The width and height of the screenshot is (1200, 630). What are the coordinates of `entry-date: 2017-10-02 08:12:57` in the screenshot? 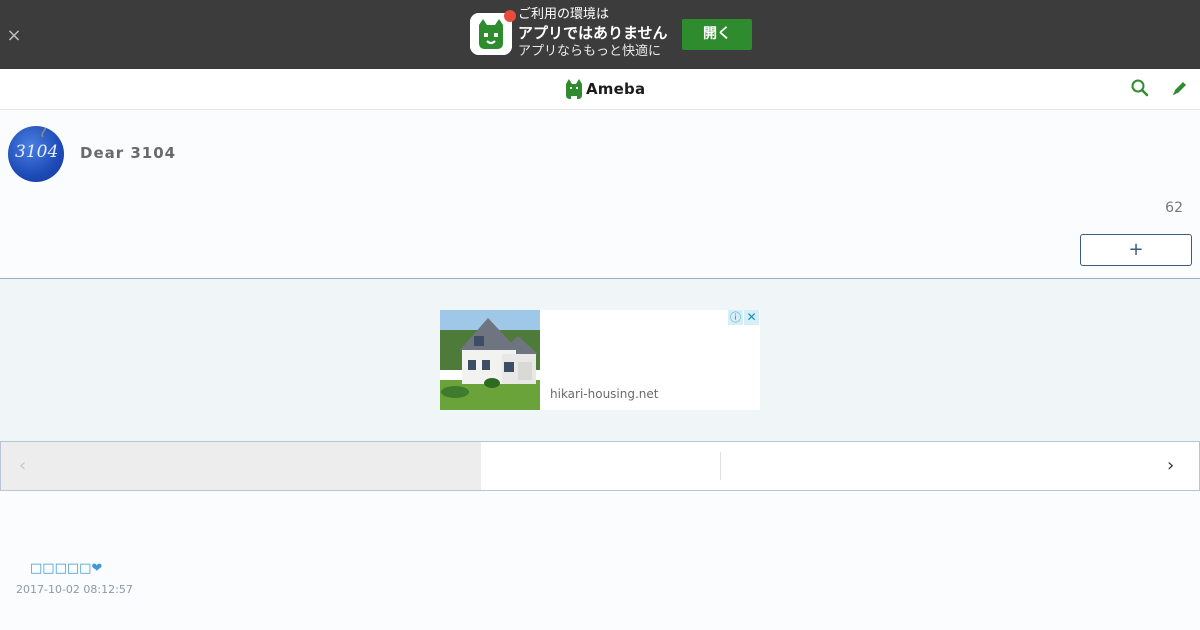 It's located at (74, 589).